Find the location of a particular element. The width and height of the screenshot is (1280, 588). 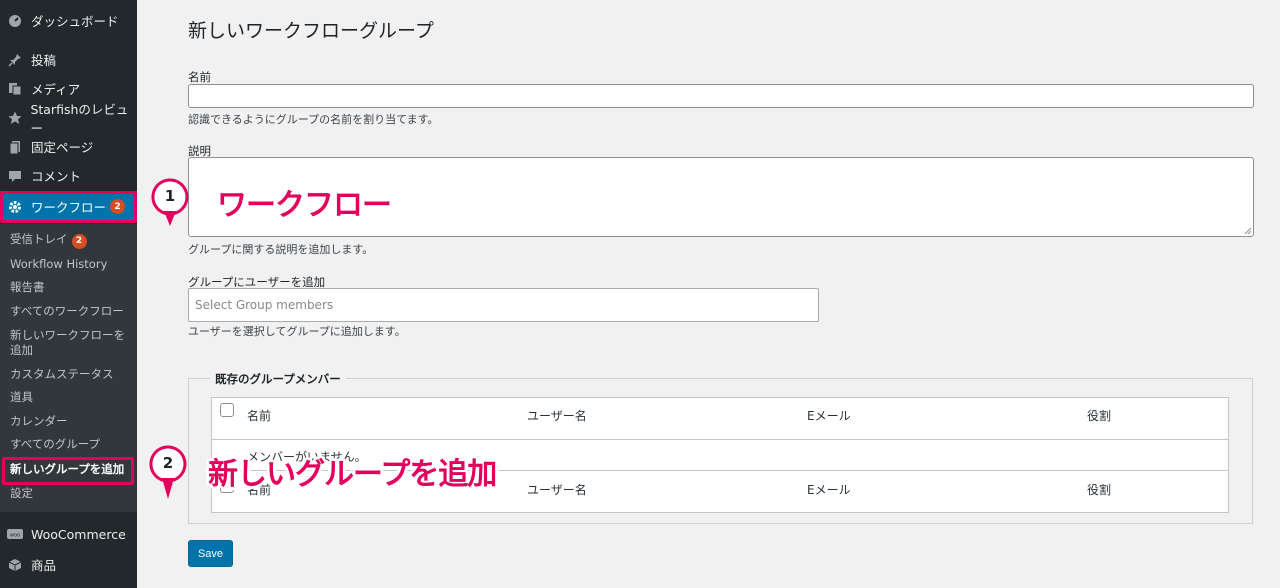

menu-label: 投稿 is located at coordinates (44, 60).